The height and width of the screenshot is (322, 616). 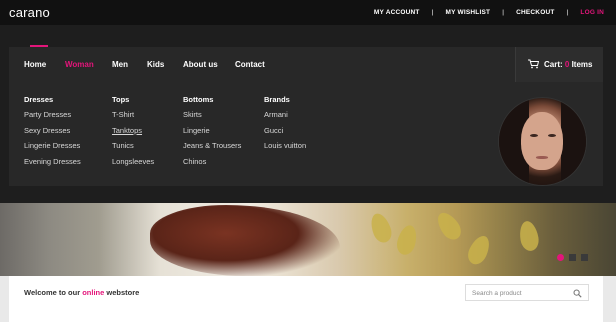 What do you see at coordinates (121, 99) in the screenshot?
I see `menu-column-heading: Tops` at bounding box center [121, 99].